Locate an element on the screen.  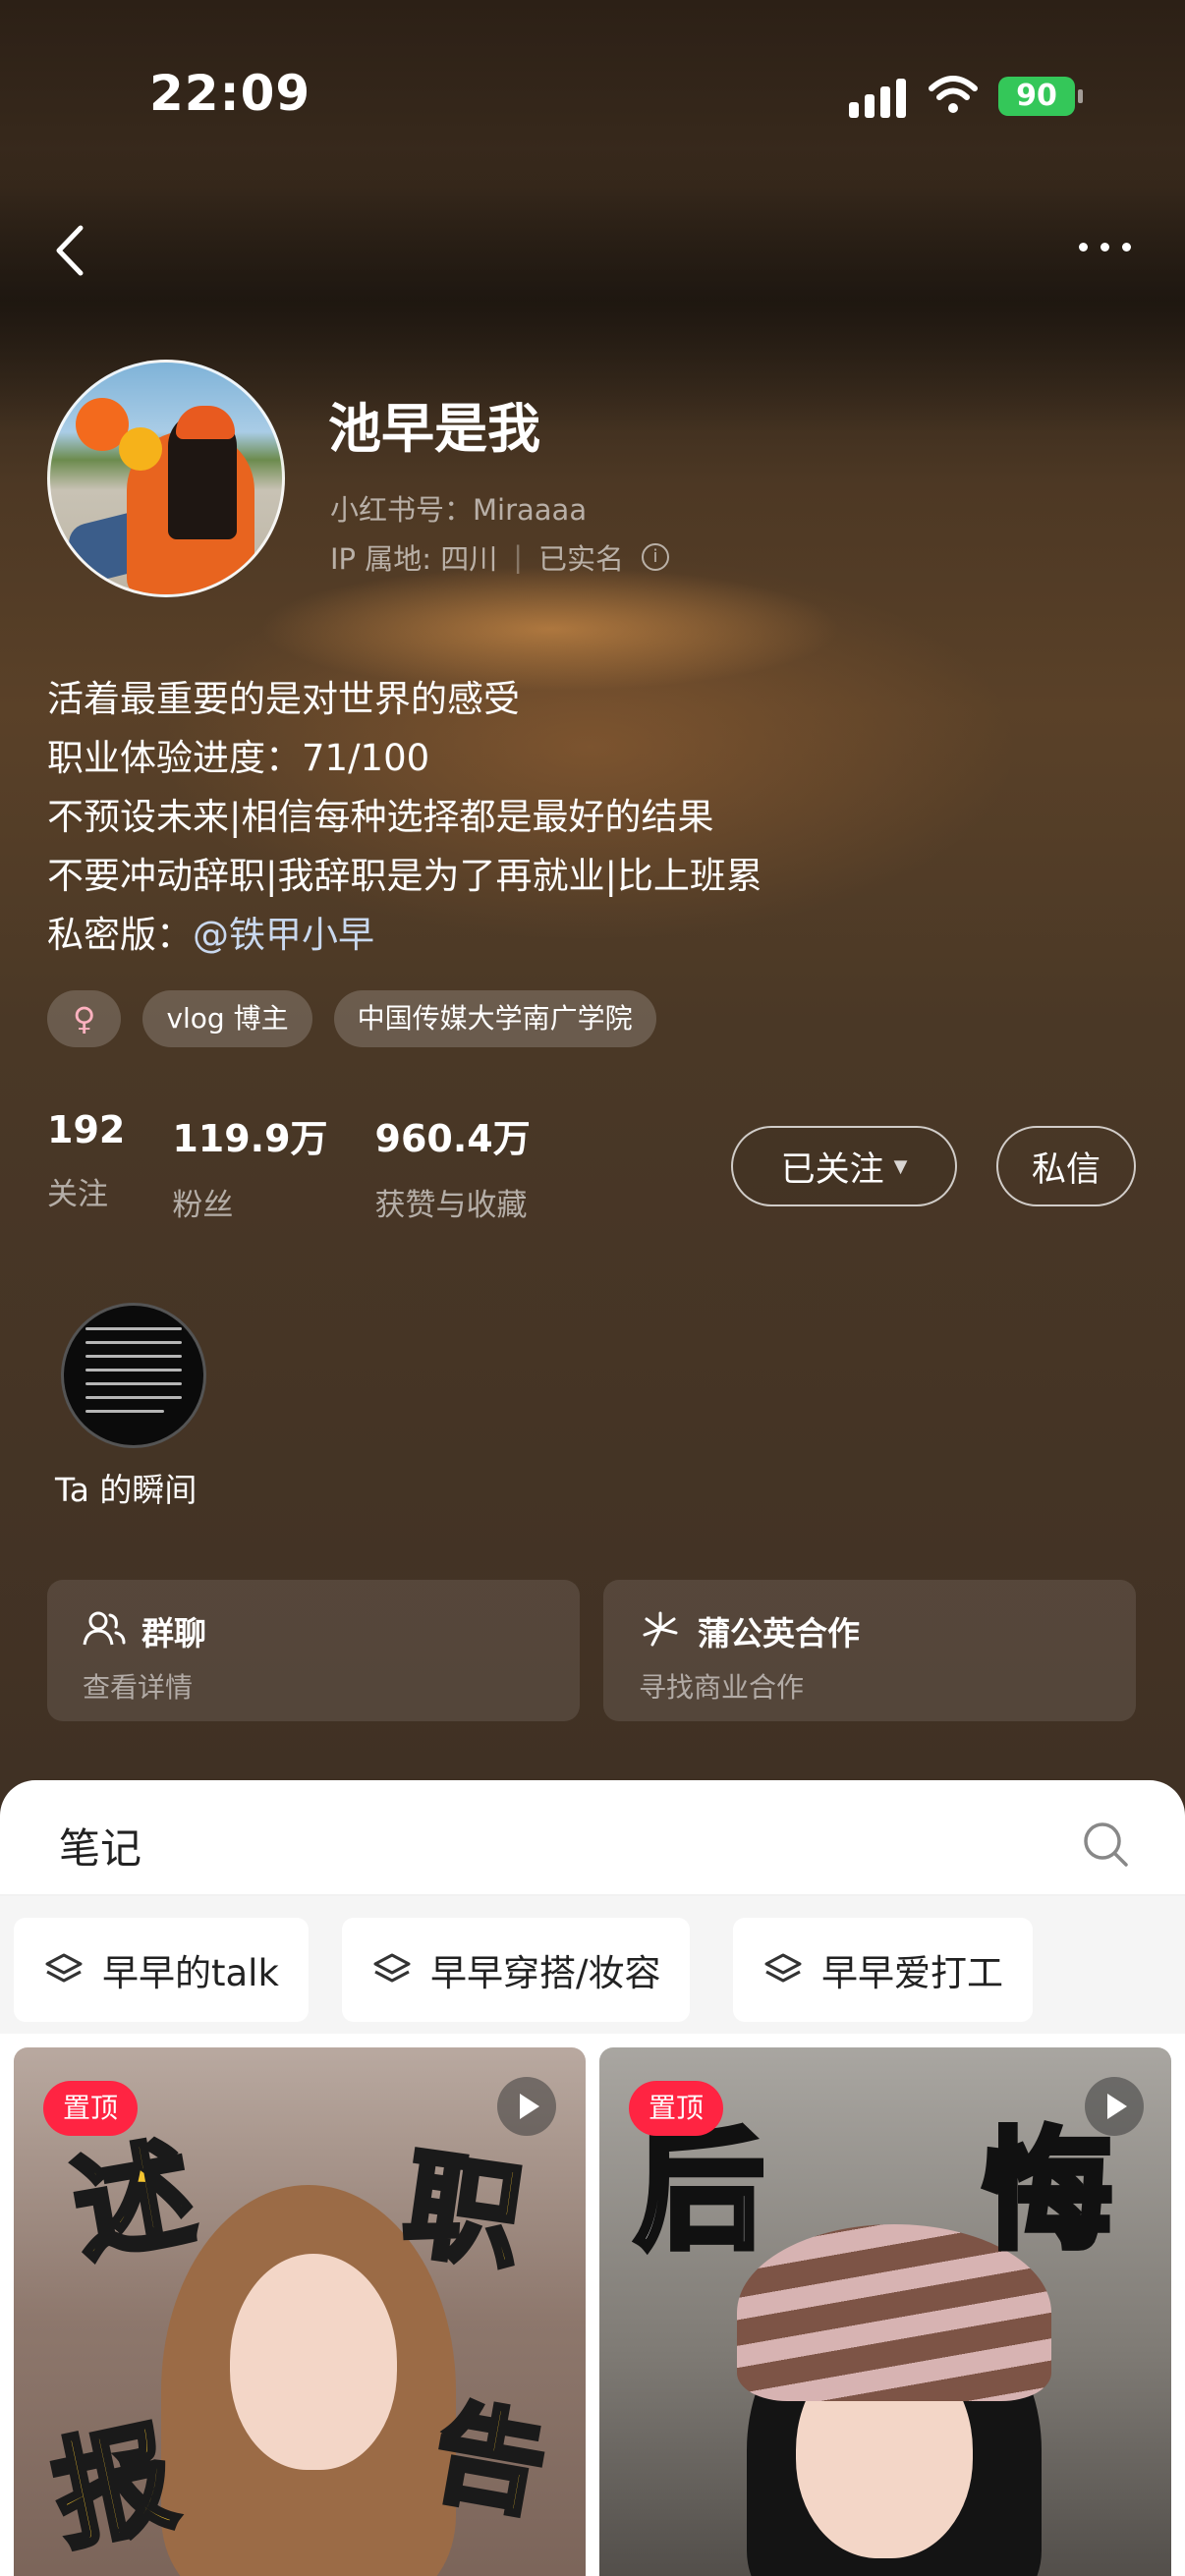
brand-collaboration-card: 蒲公英合作 寻找商业合作 is located at coordinates (870, 1650).